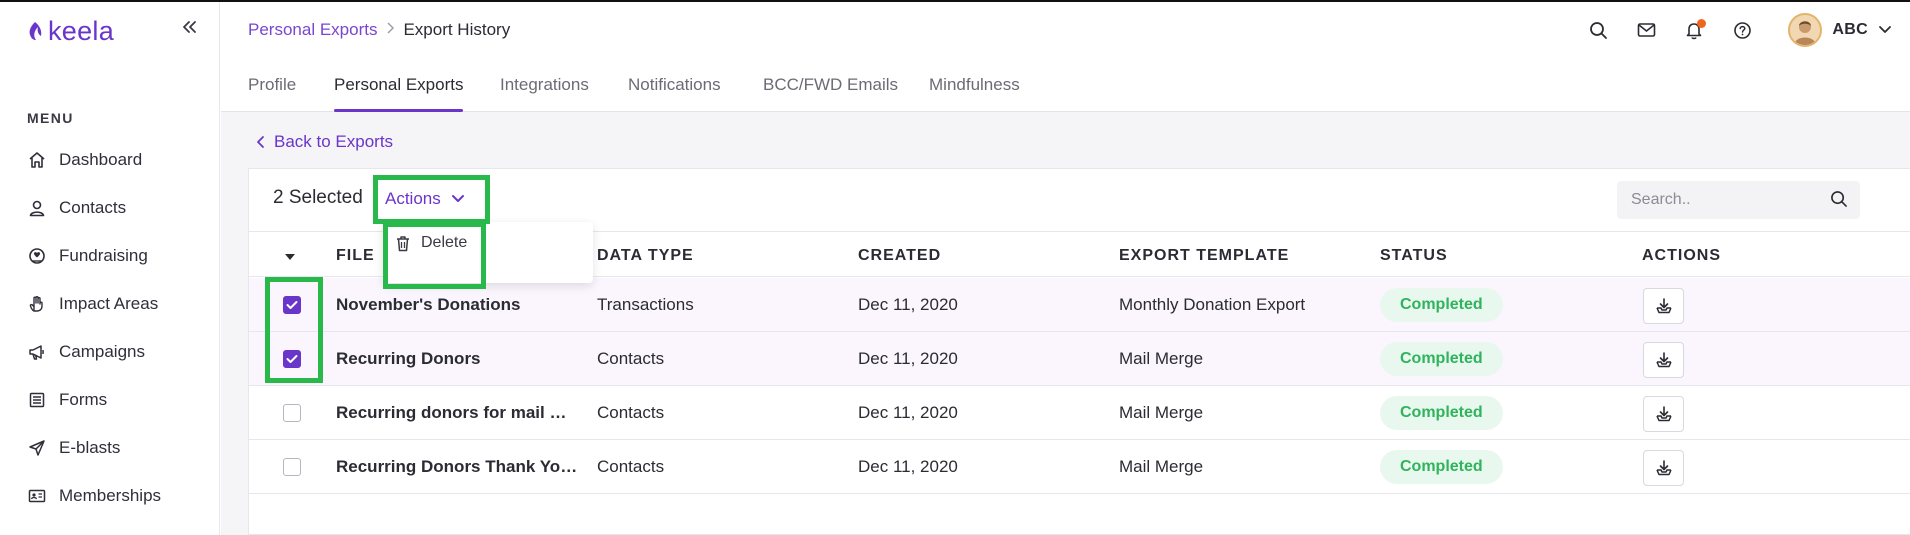  Describe the element at coordinates (413, 198) in the screenshot. I see `actions-label: Actions` at that location.